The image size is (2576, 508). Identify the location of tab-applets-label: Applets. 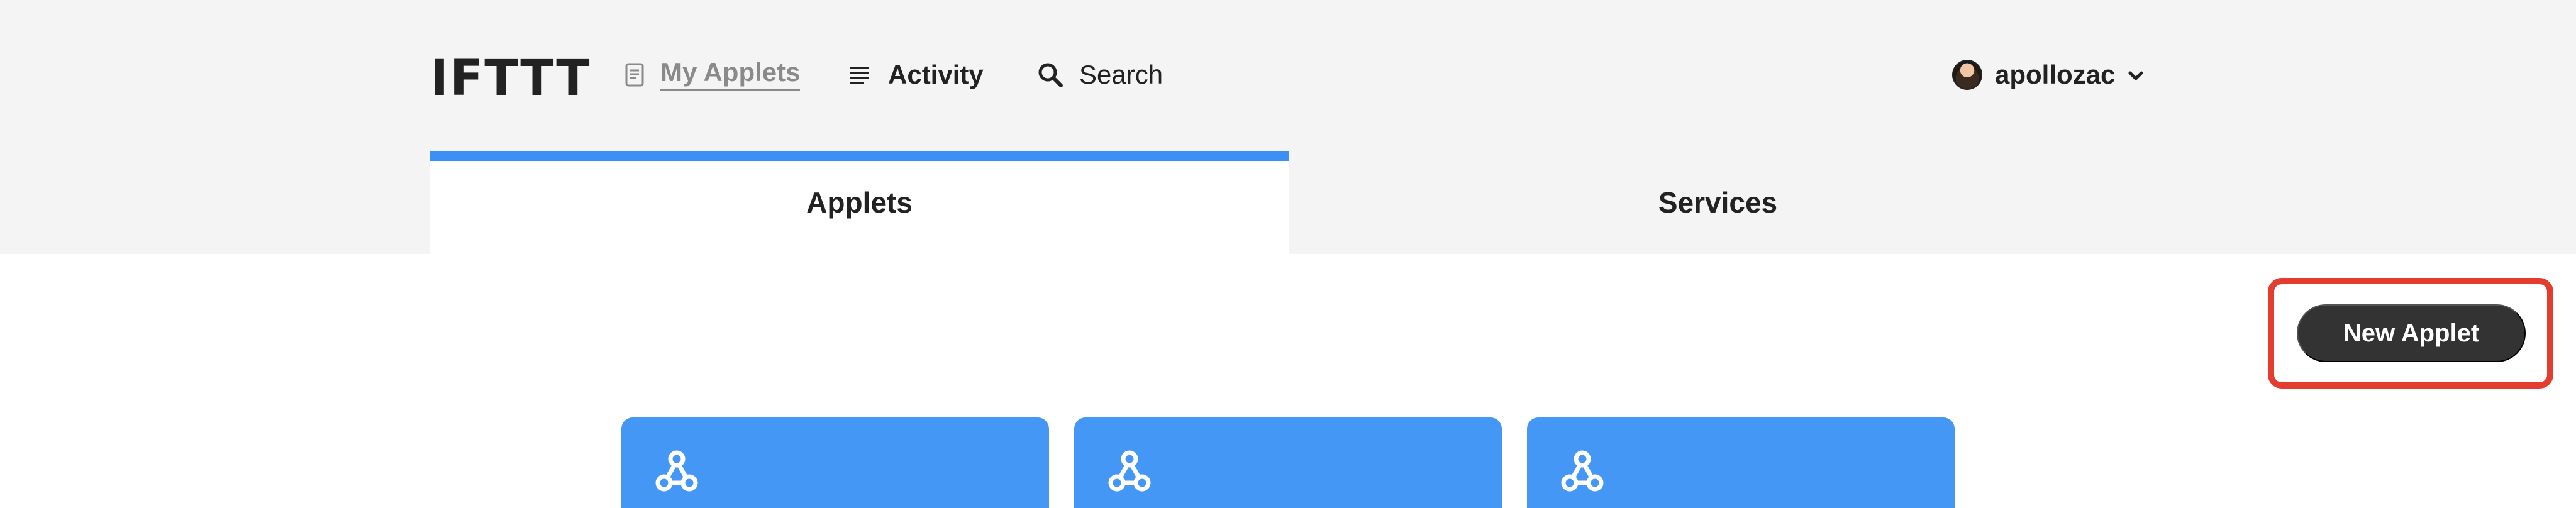
(859, 203).